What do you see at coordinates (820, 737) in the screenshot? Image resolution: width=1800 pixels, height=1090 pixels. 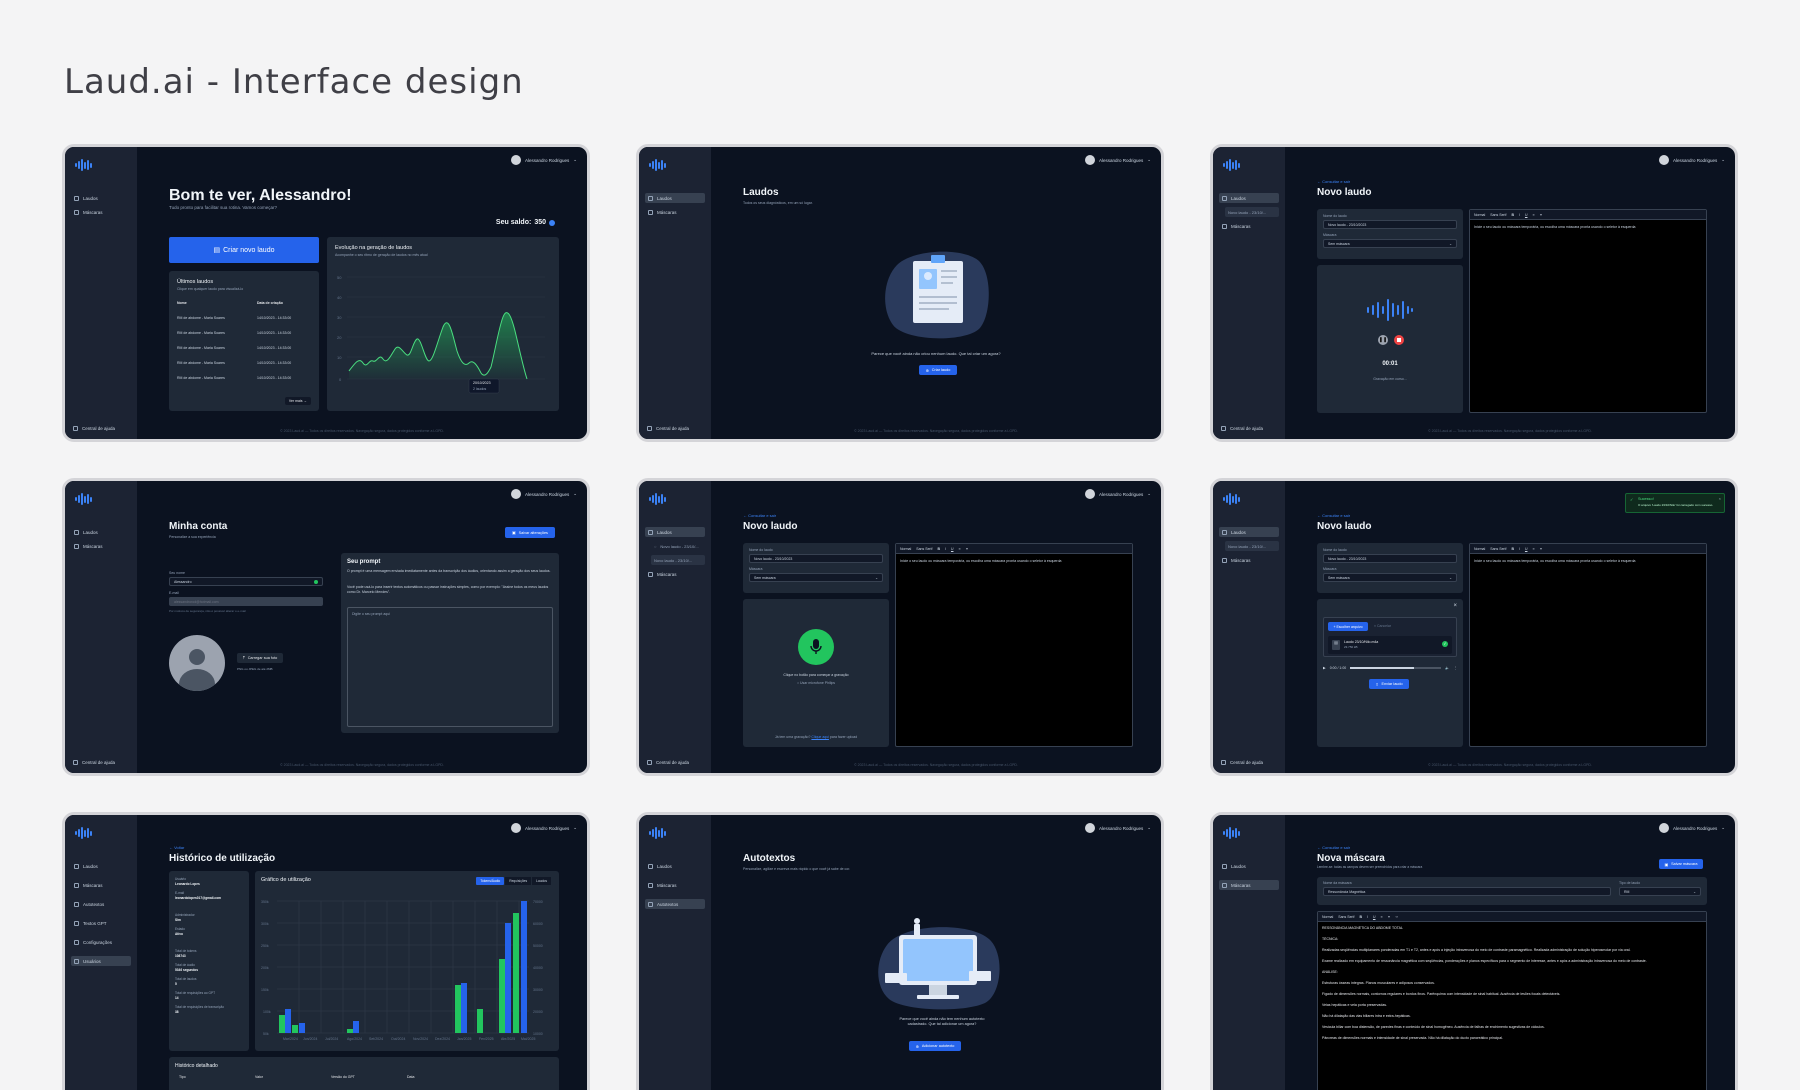 I see `upload-link: Clique aqui` at bounding box center [820, 737].